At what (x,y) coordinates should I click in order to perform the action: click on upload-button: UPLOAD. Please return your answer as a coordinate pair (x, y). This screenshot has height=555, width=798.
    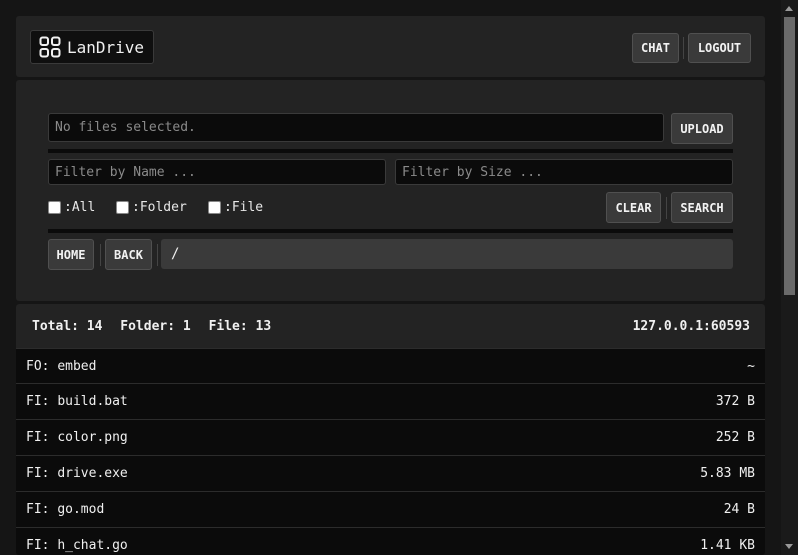
    Looking at the image, I should click on (702, 128).